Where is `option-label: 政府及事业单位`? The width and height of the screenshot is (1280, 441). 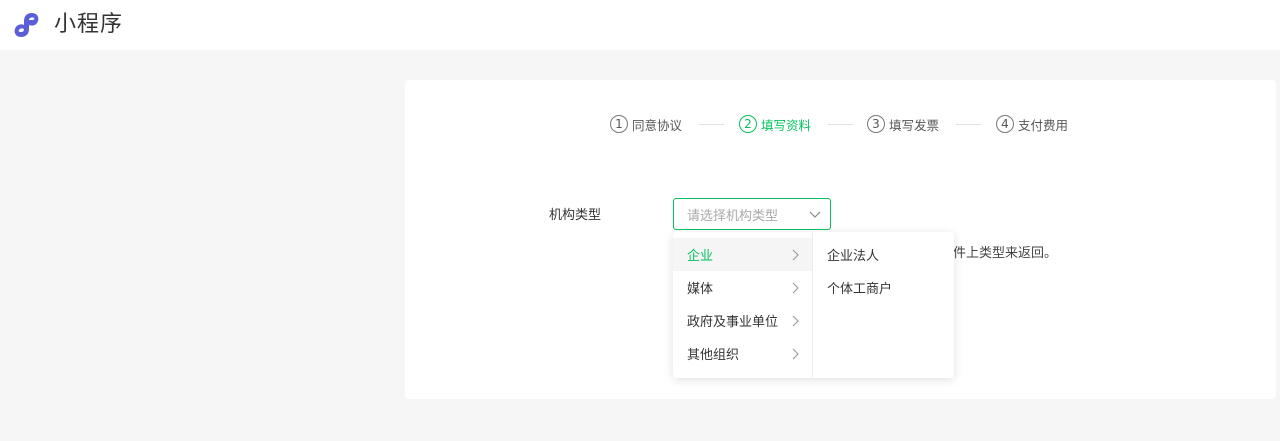 option-label: 政府及事业单位 is located at coordinates (733, 322).